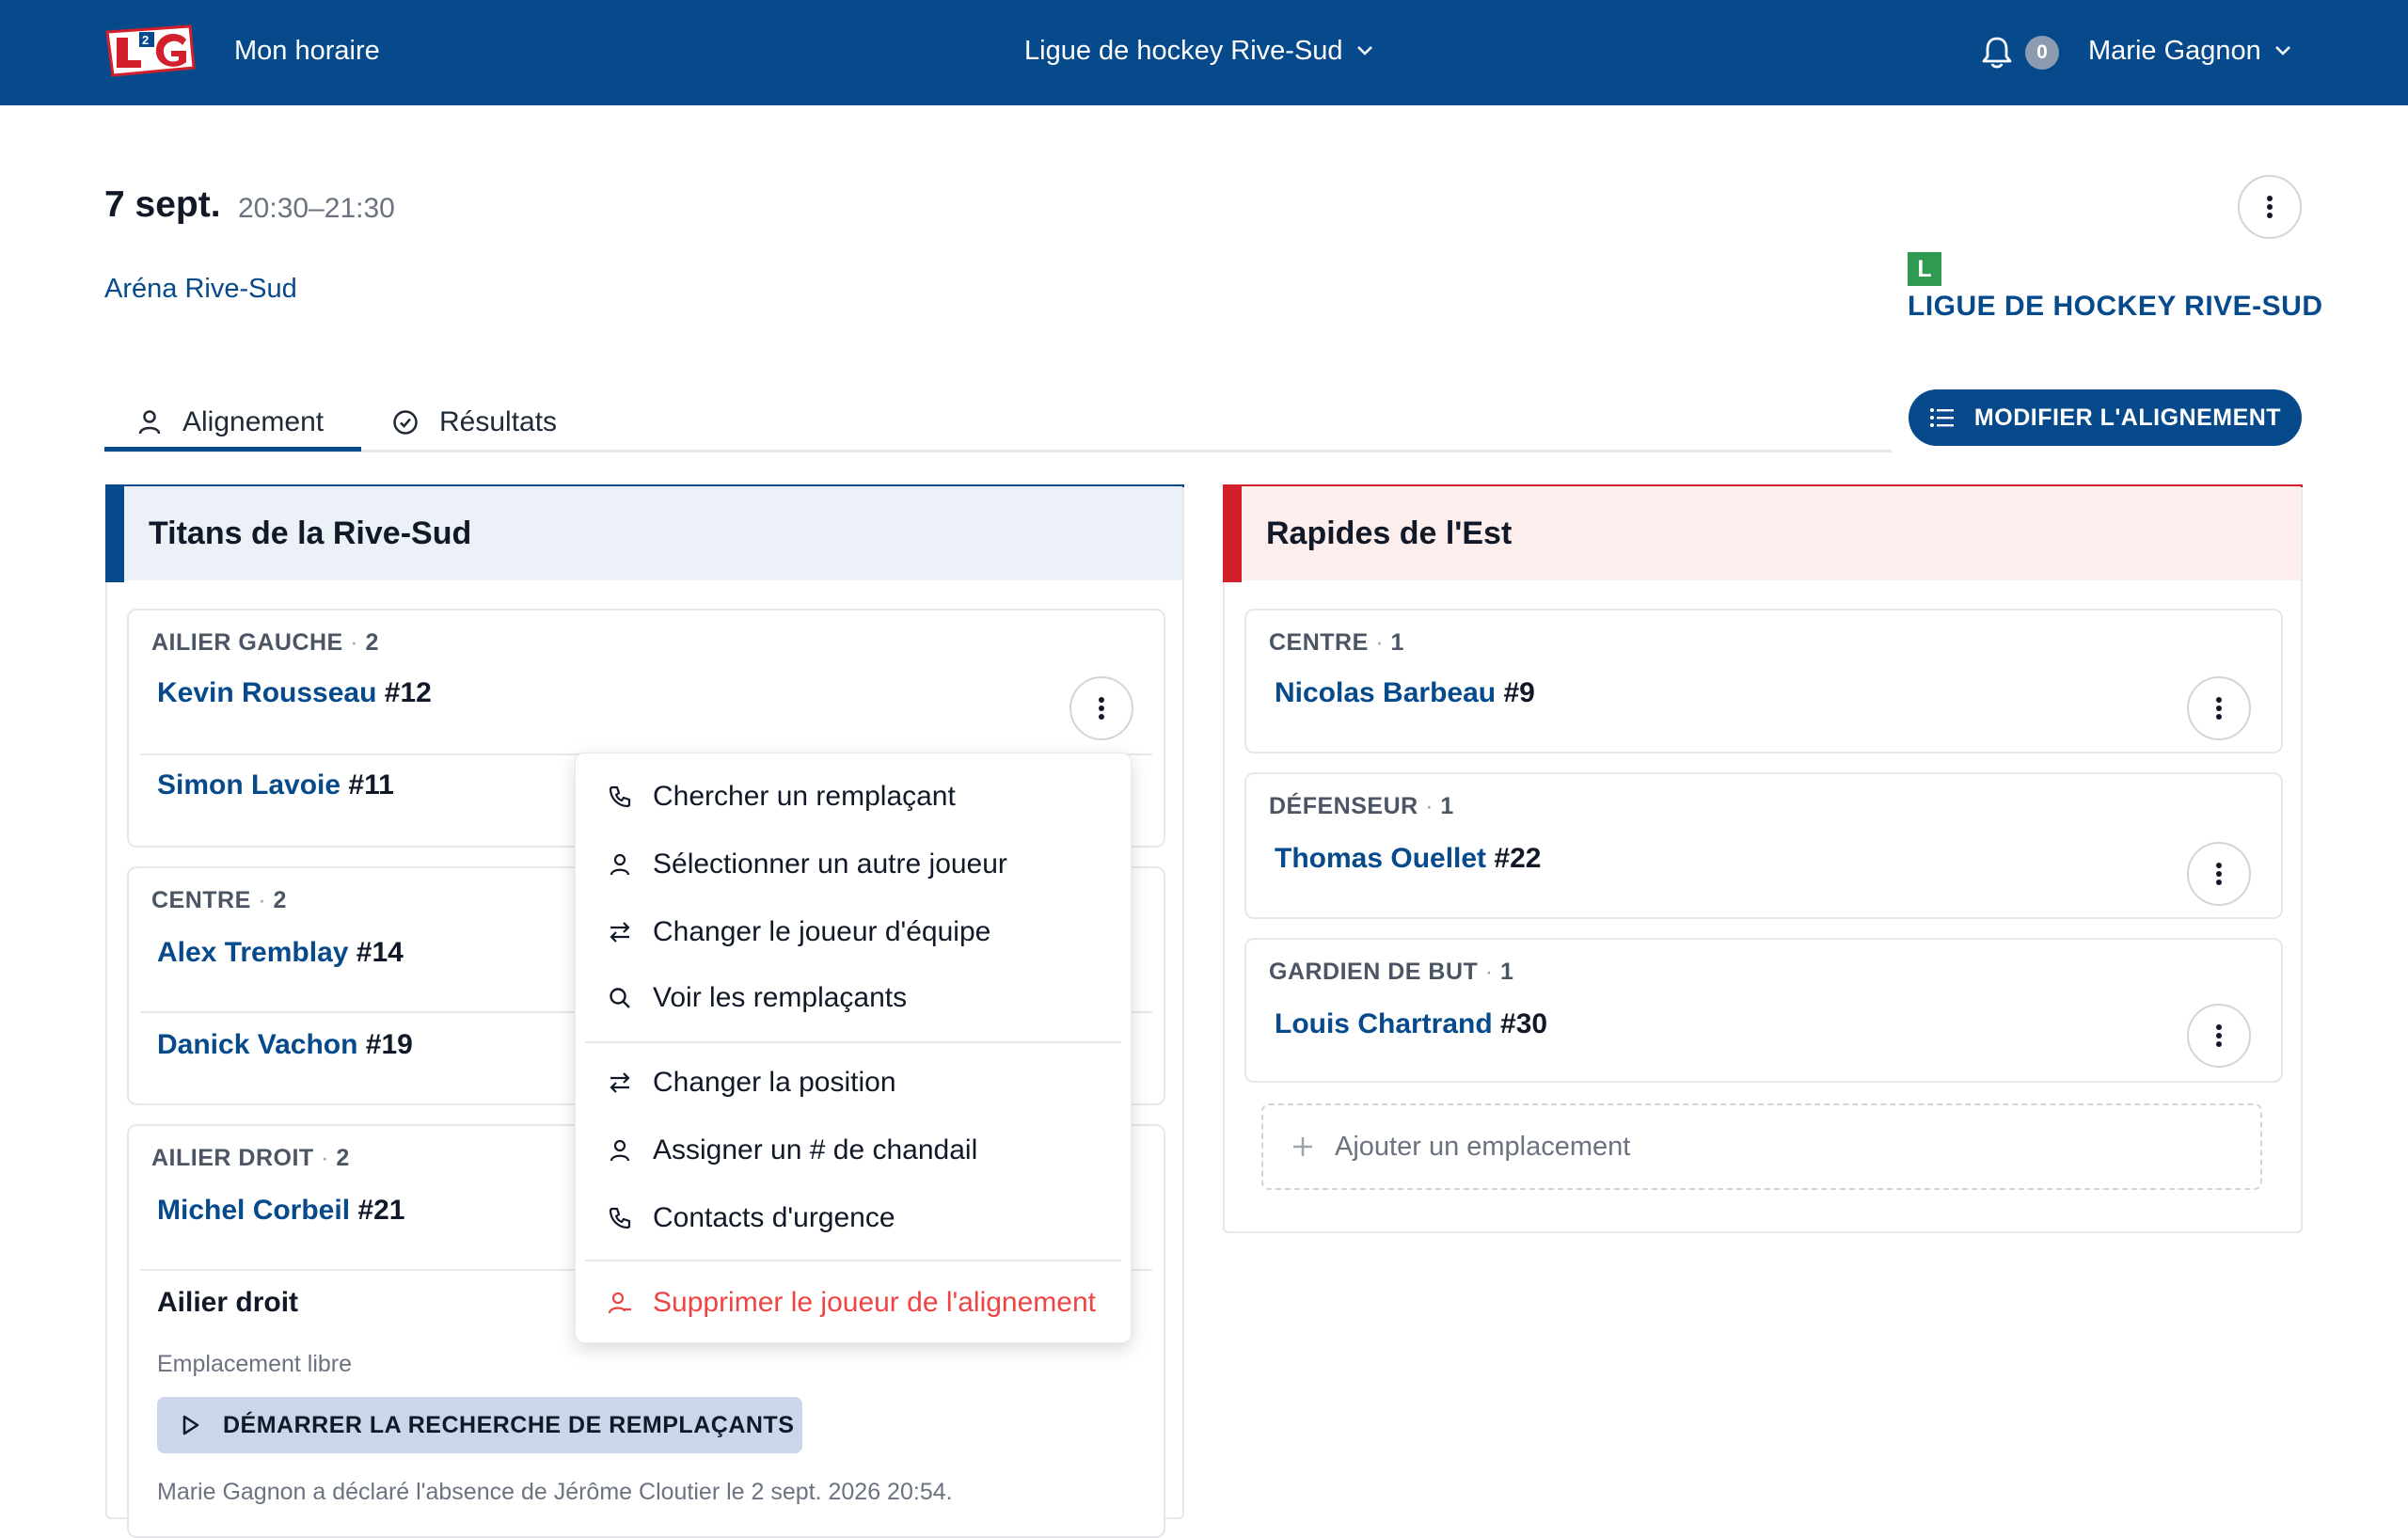  What do you see at coordinates (265, 643) in the screenshot?
I see `position-label: AILIER GAUCHE · 2` at bounding box center [265, 643].